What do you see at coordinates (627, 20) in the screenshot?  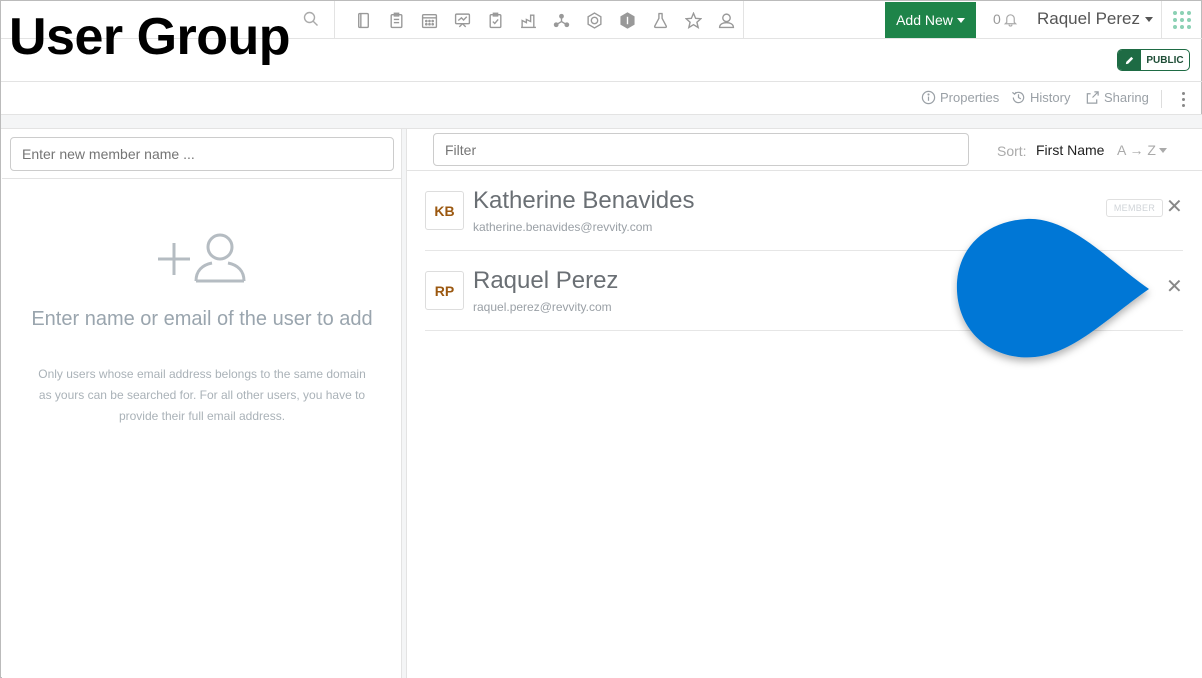 I see `shield-icon` at bounding box center [627, 20].